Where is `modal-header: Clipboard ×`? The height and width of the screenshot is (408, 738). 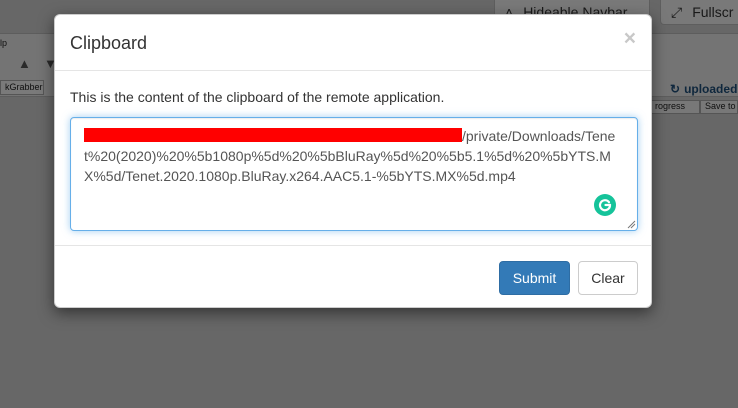
modal-header: Clipboard × is located at coordinates (353, 43).